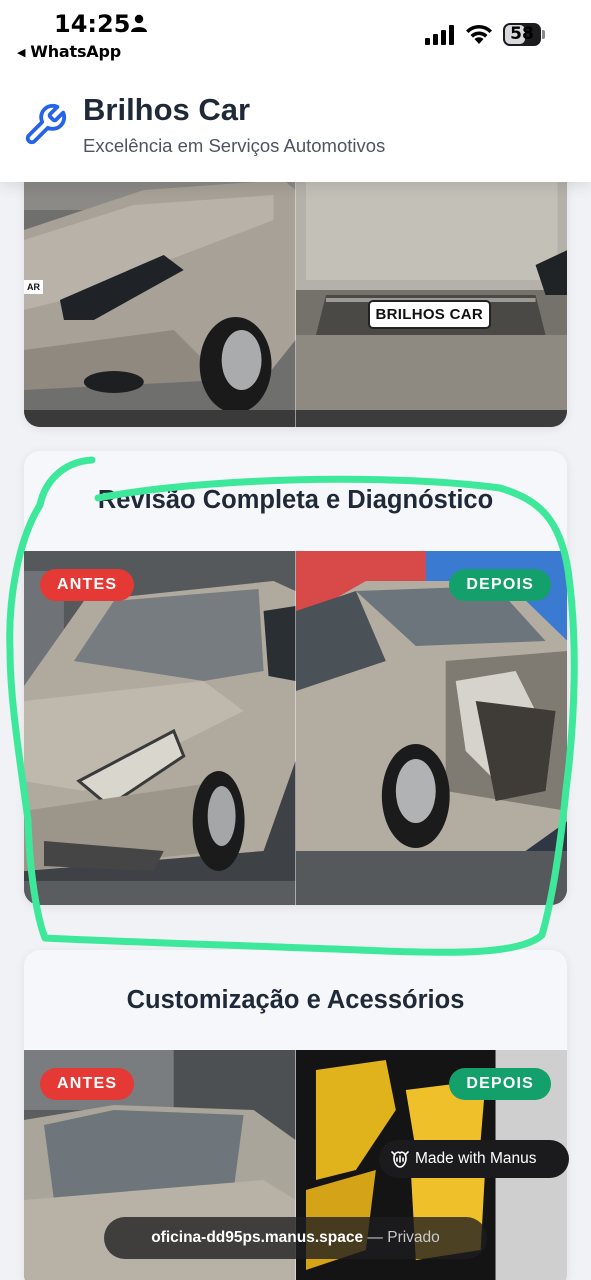  I want to click on back-app-label: WhatsApp, so click(75, 51).